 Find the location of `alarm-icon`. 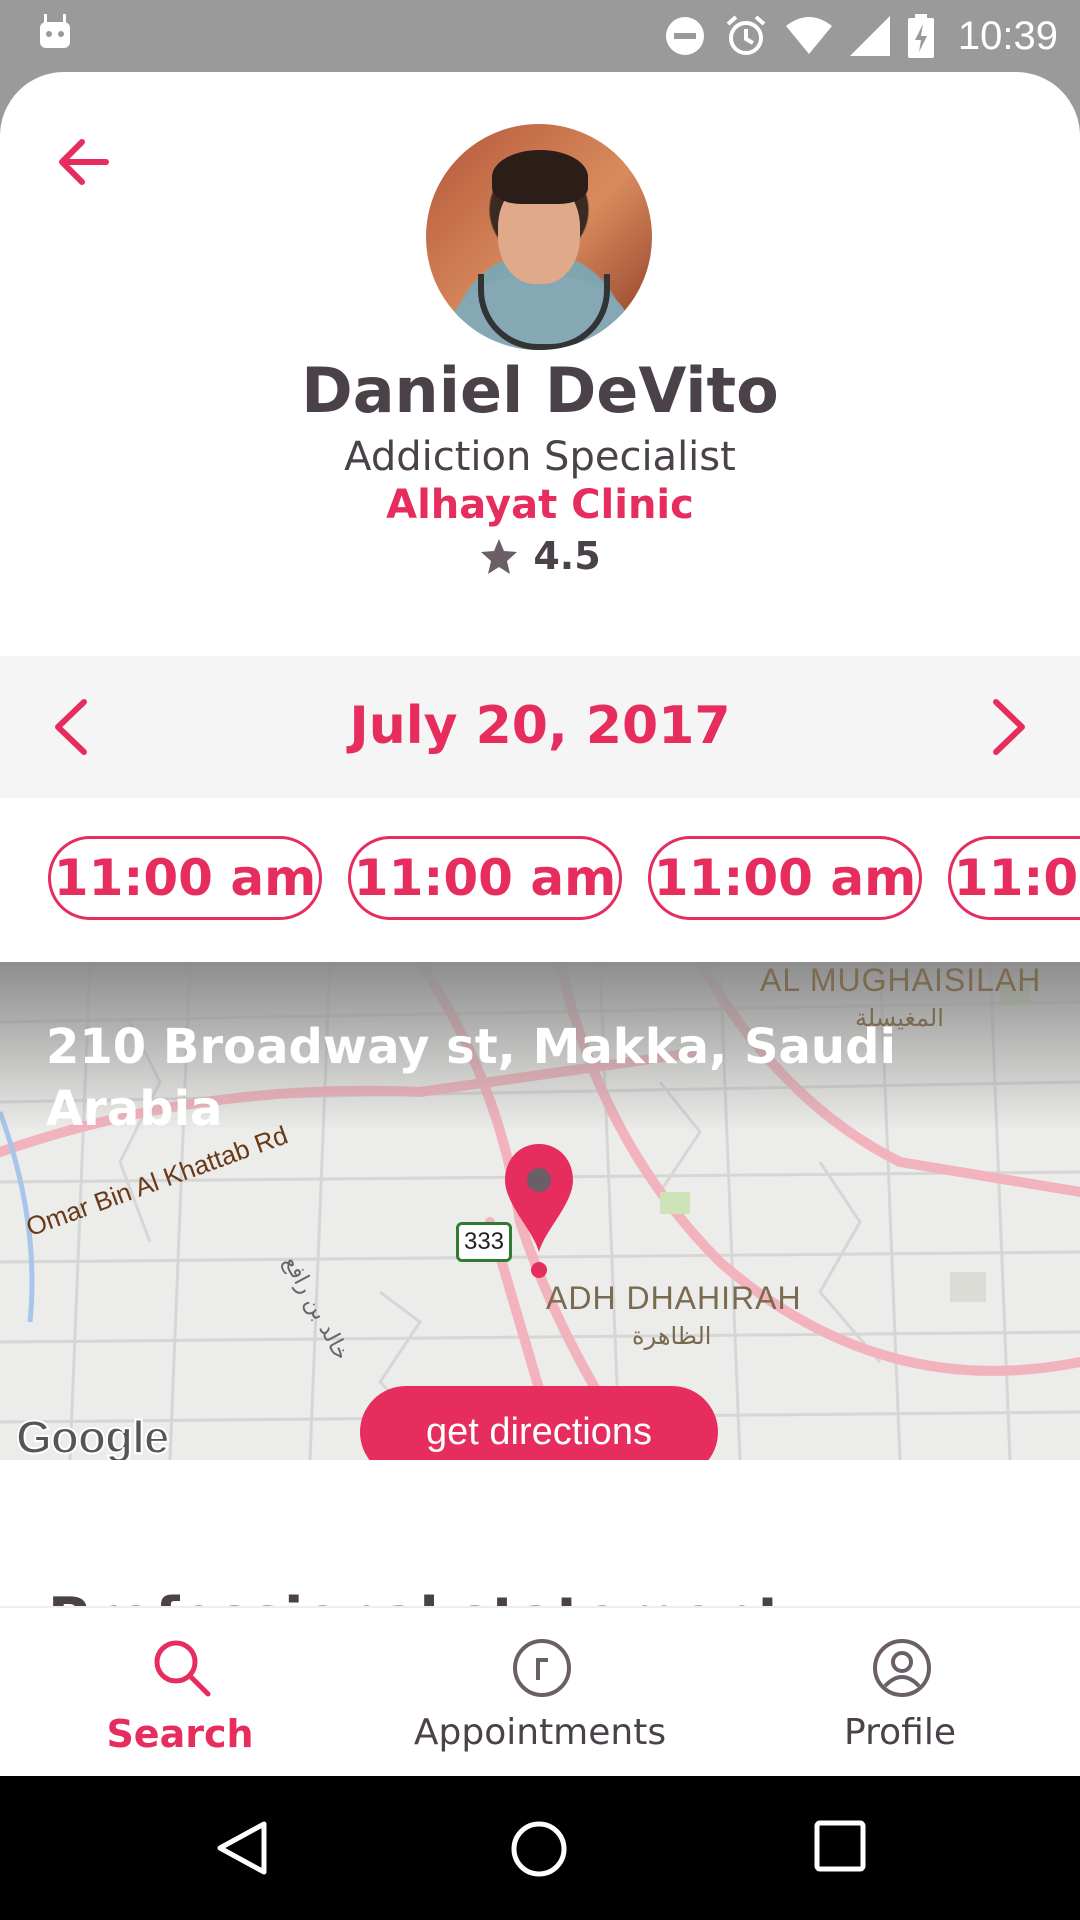

alarm-icon is located at coordinates (746, 35).